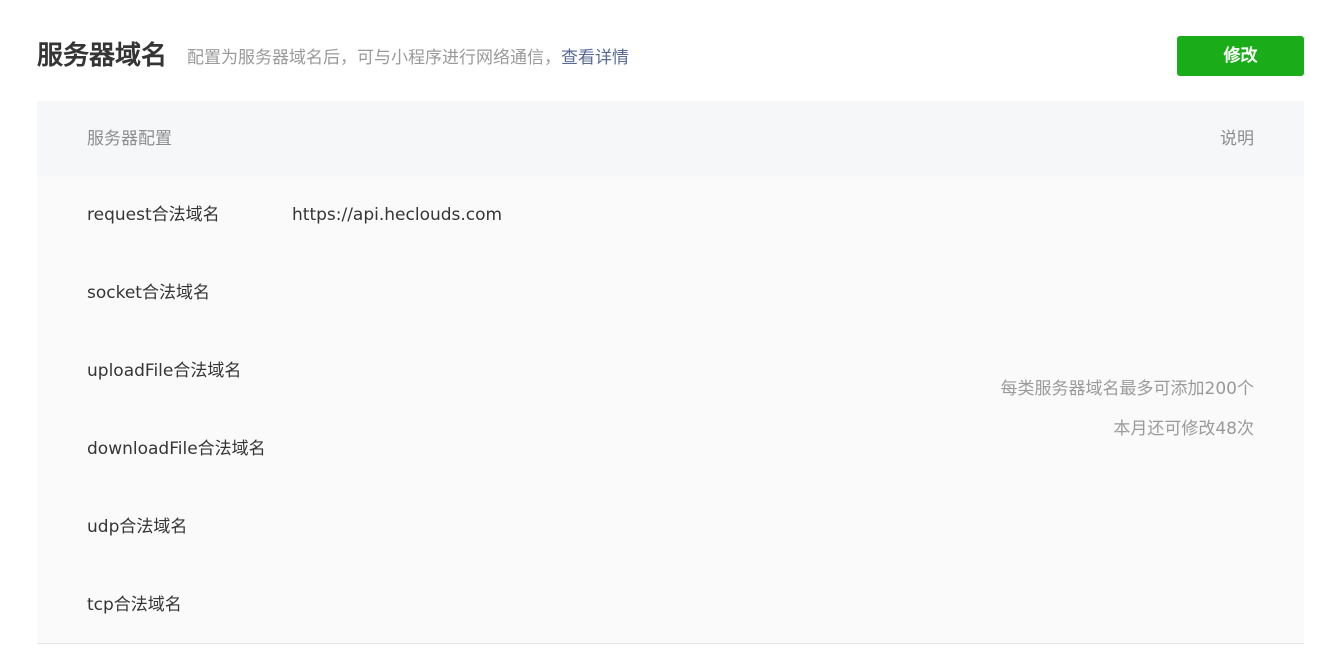 The width and height of the screenshot is (1338, 666). I want to click on table-row-tcp: tcp合法域名, so click(670, 605).